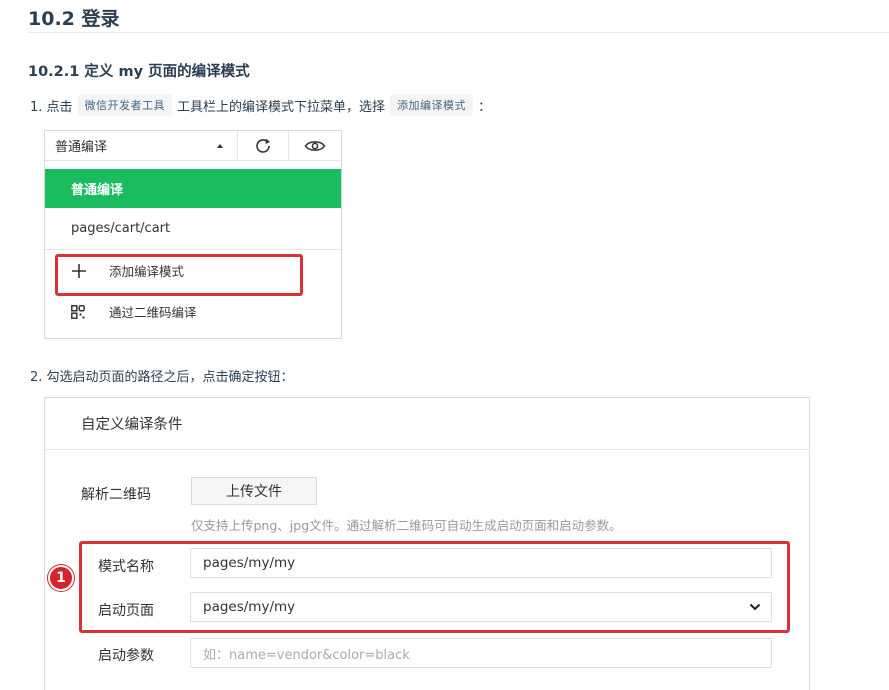  I want to click on code-add-compile-mode: 添加编译模式, so click(432, 105).